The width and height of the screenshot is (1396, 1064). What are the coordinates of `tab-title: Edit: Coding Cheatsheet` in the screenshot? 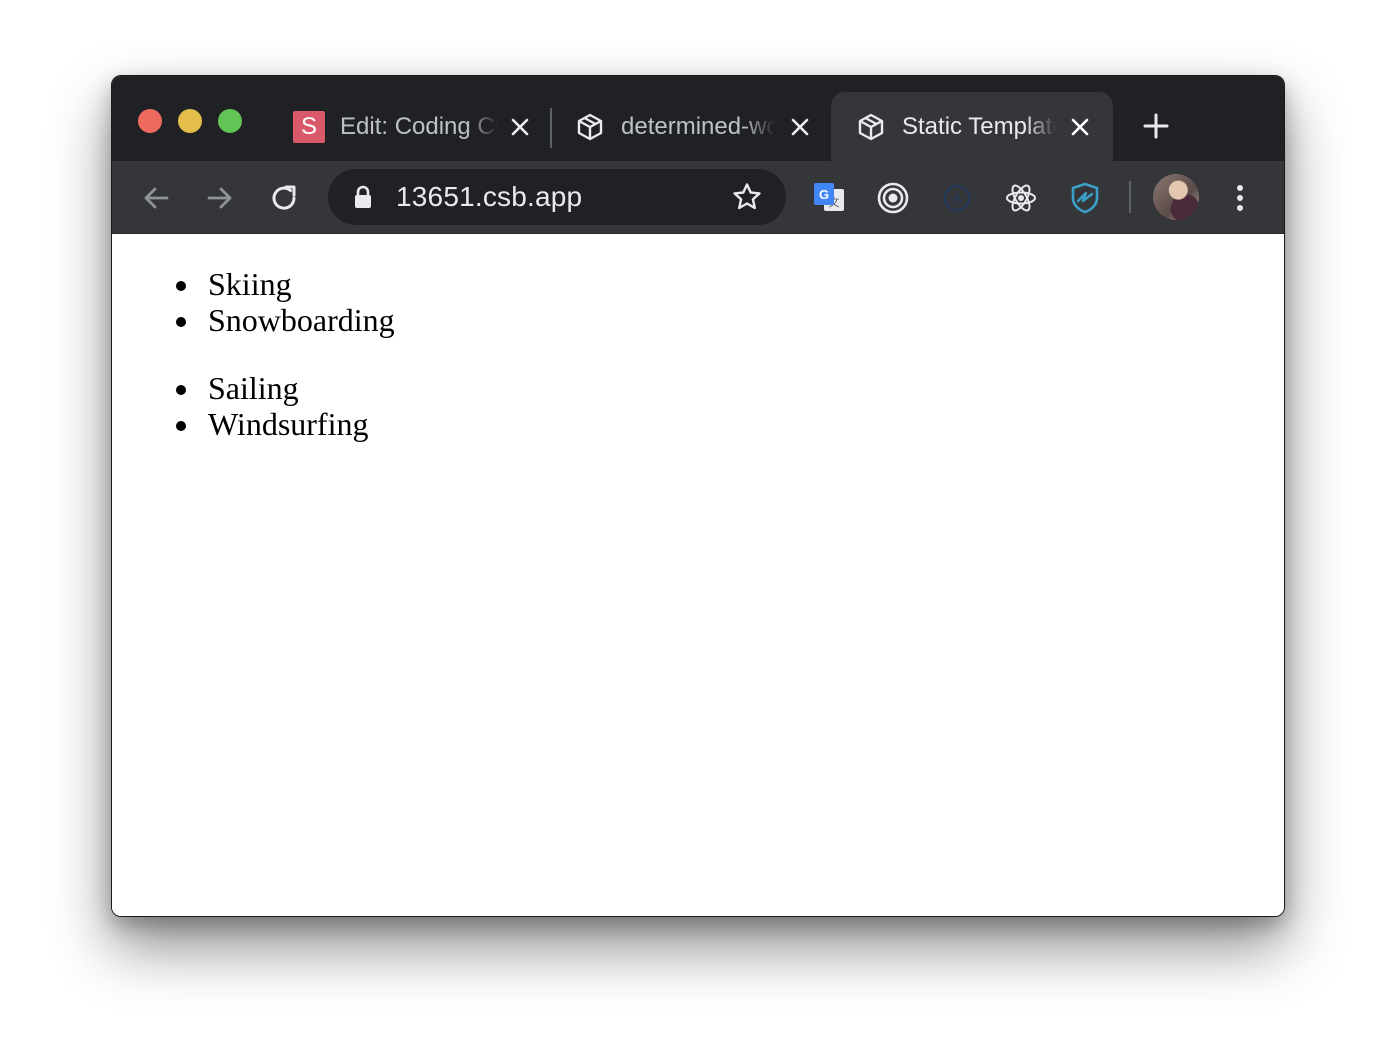 It's located at (419, 126).